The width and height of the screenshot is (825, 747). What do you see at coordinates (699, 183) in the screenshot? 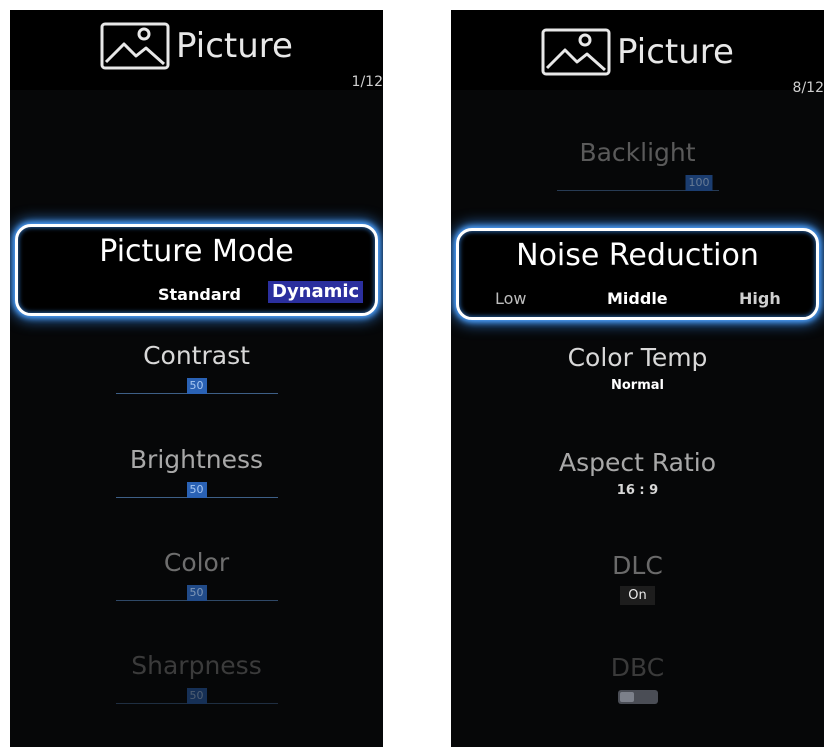
I see `slider-value: 100` at bounding box center [699, 183].